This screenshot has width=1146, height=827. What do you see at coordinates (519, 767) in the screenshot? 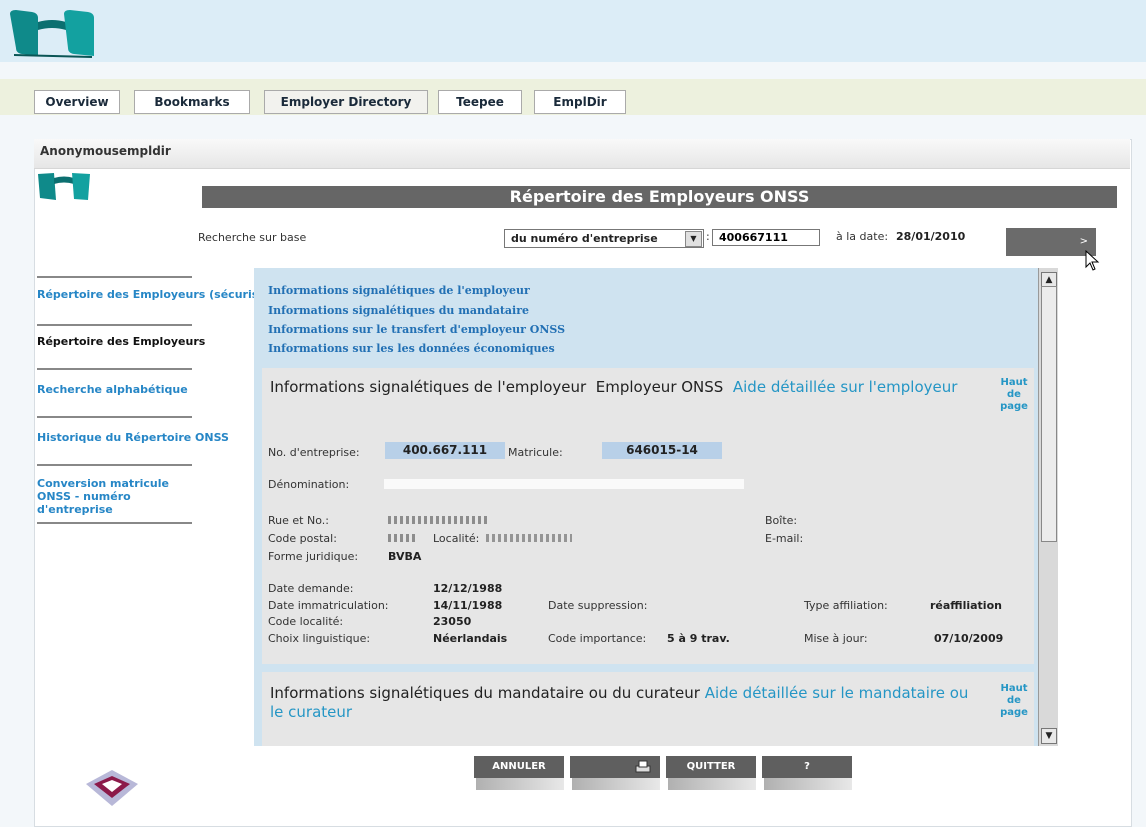
I see `annuler-button: ANNULER` at bounding box center [519, 767].